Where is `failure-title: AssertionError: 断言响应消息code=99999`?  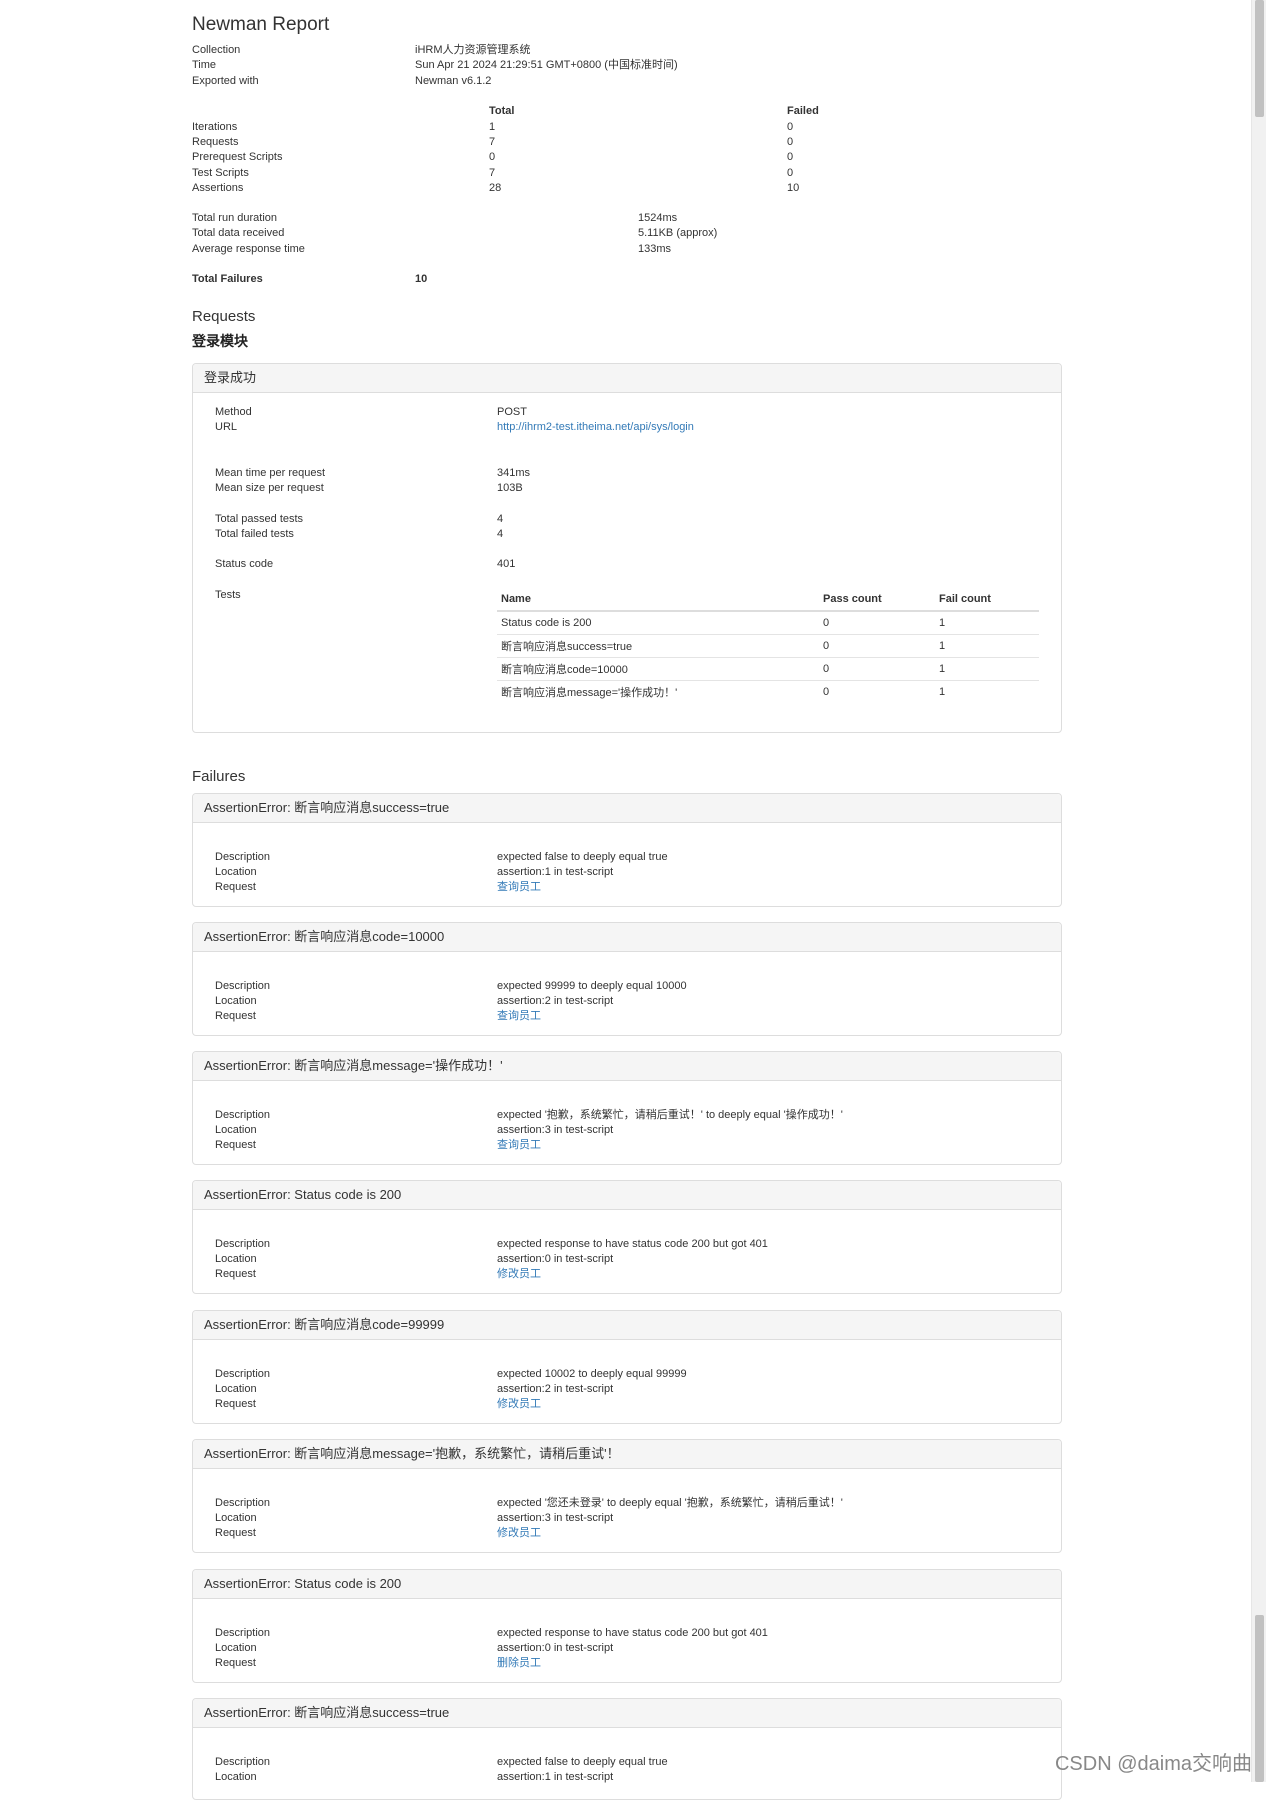
failure-title: AssertionError: 断言响应消息code=99999 is located at coordinates (627, 1325).